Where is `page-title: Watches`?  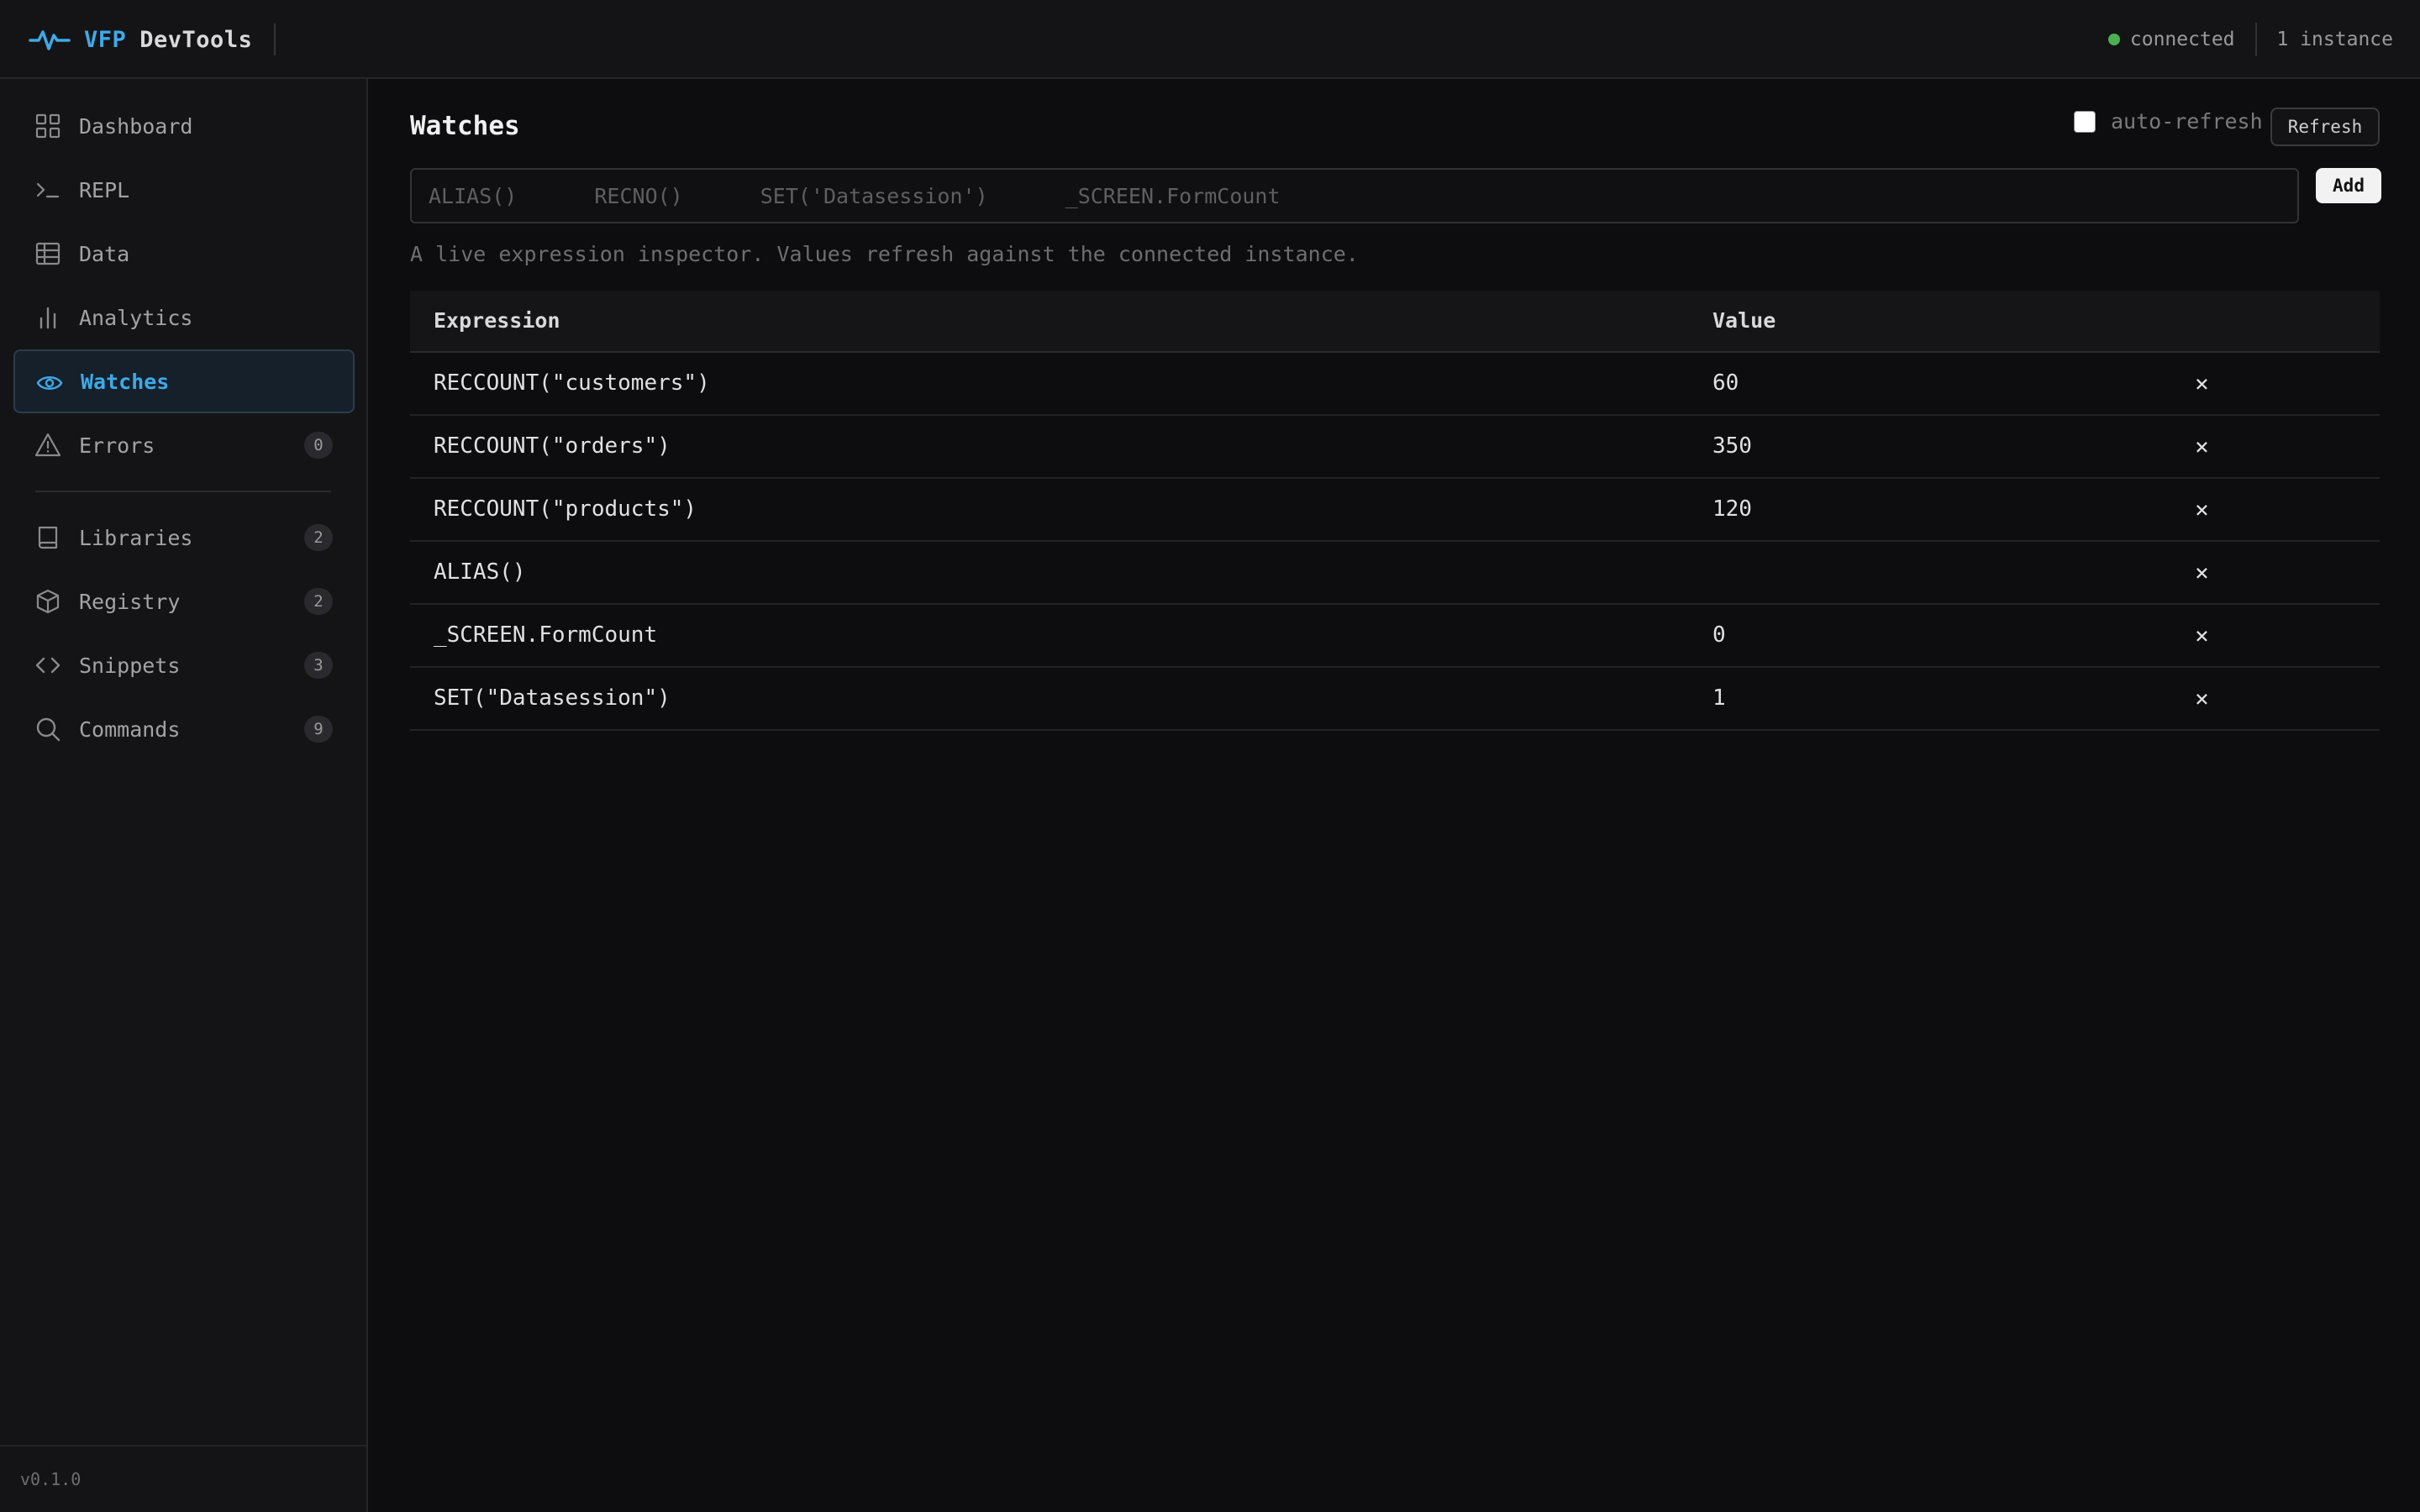
page-title: Watches is located at coordinates (465, 126).